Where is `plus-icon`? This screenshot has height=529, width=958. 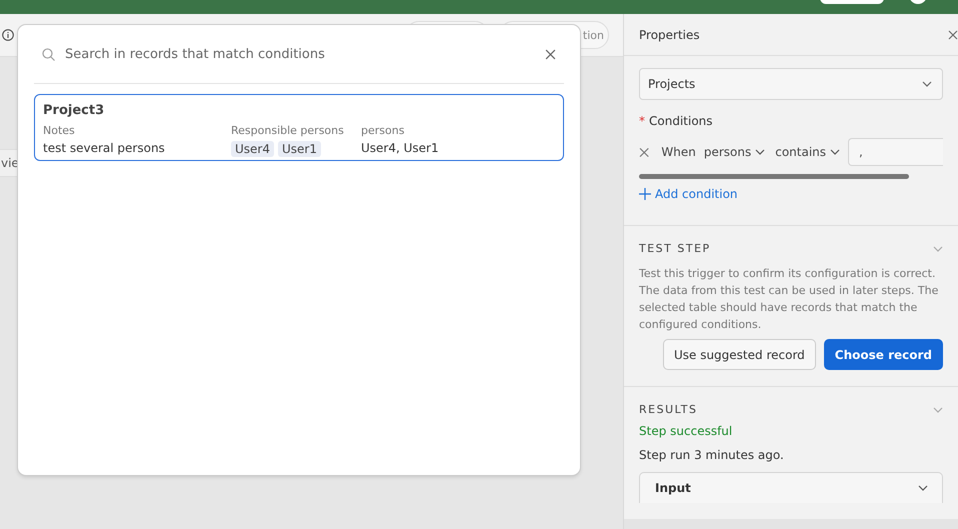
plus-icon is located at coordinates (645, 194).